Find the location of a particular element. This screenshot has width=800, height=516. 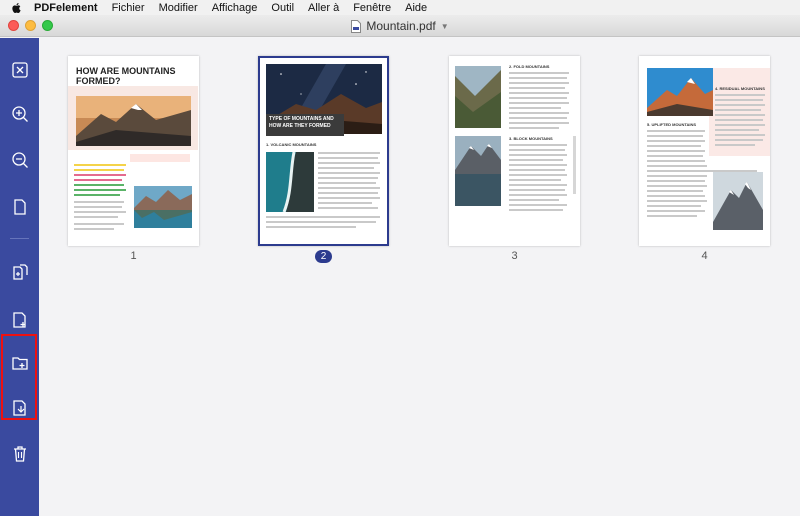

snow-peak-photo is located at coordinates (738, 201).